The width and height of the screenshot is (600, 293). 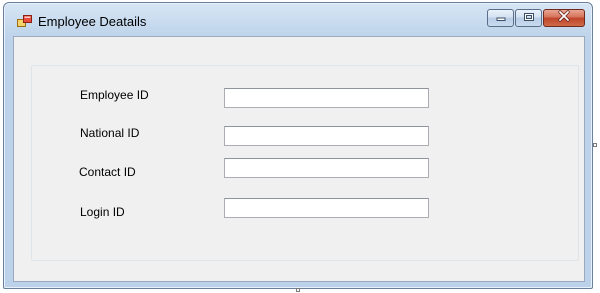 I want to click on resize-handle-right, so click(x=595, y=145).